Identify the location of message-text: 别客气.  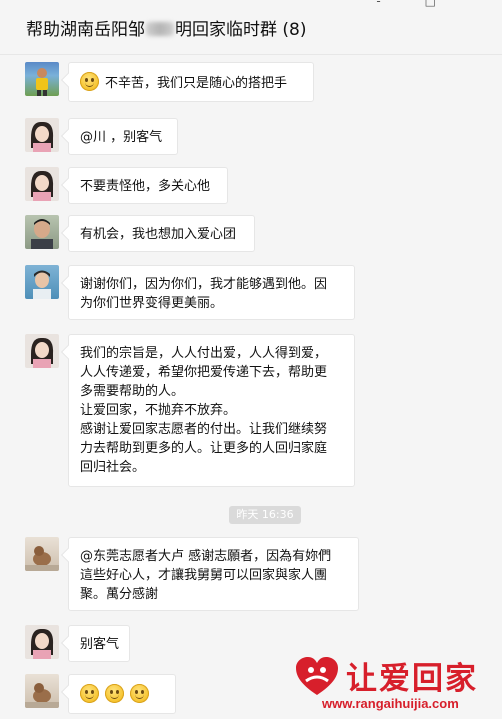
(100, 644).